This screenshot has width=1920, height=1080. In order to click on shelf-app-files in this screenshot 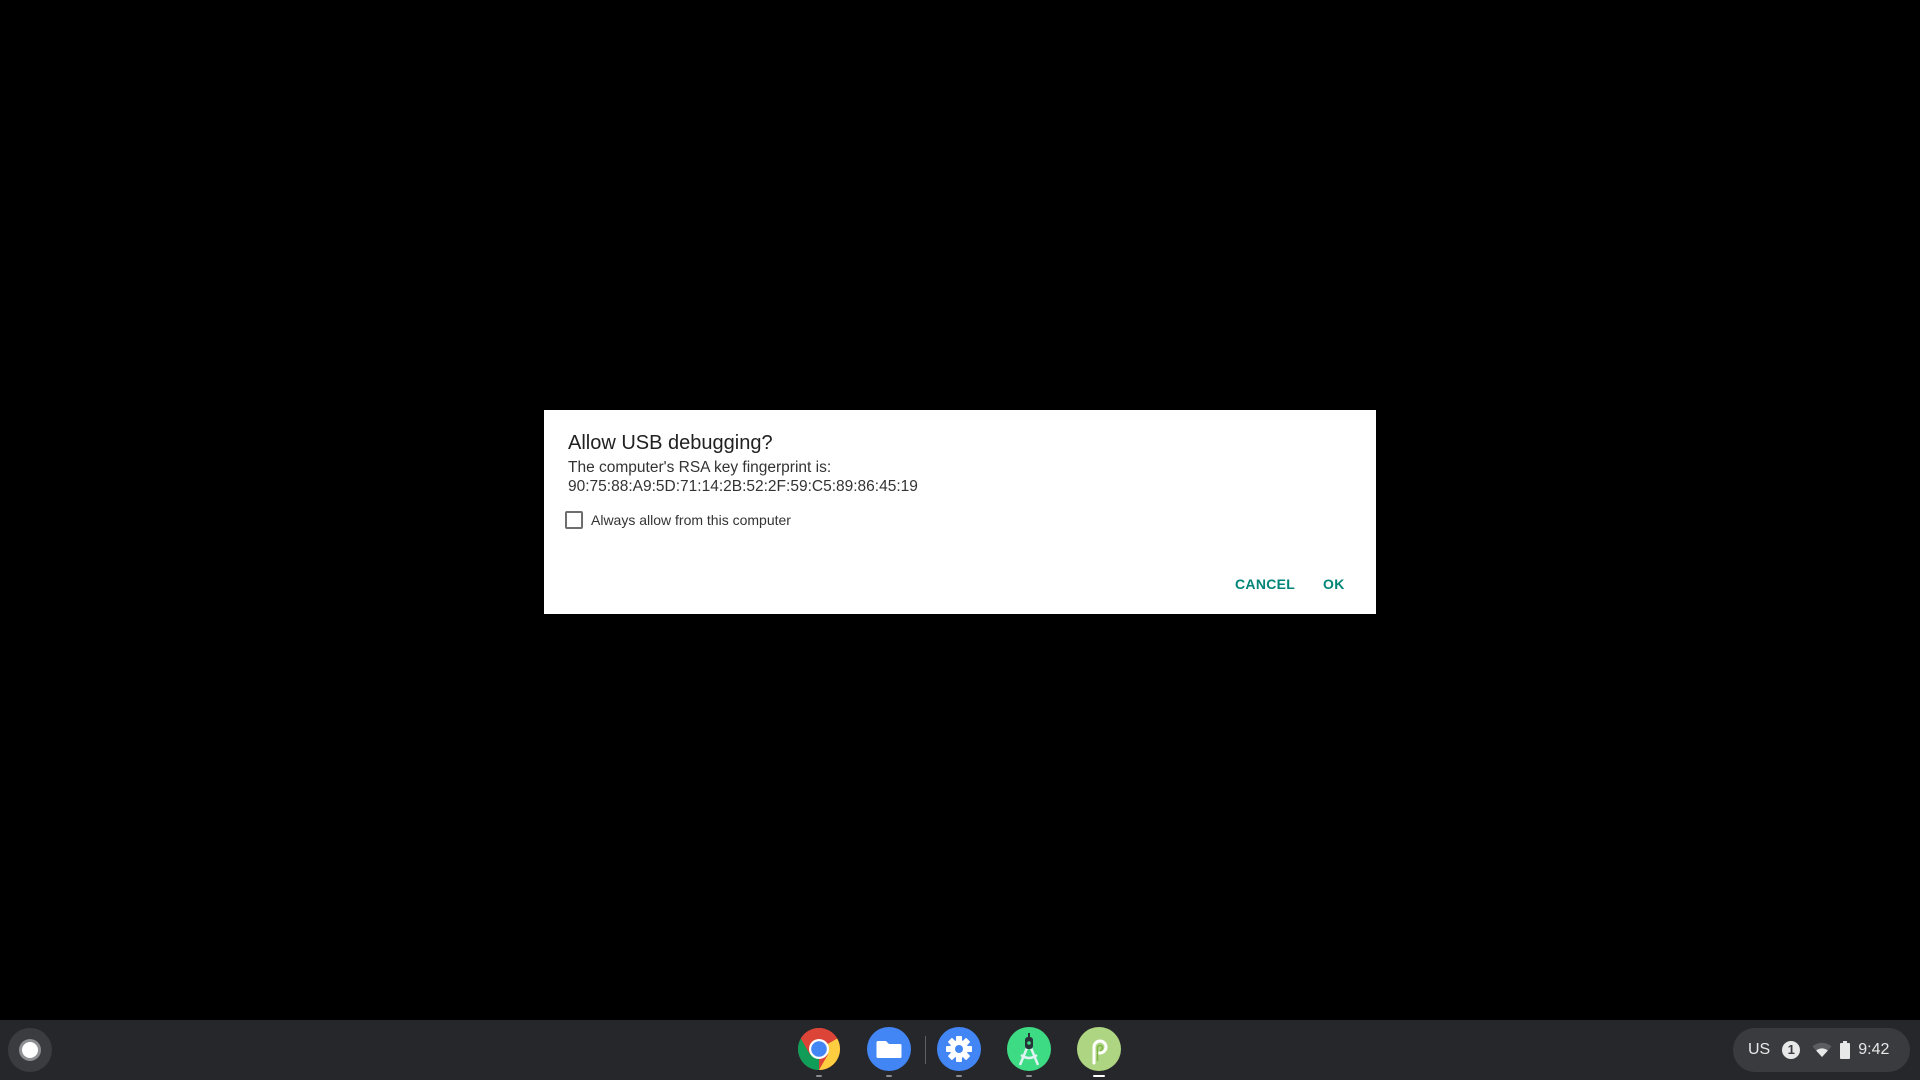, I will do `click(889, 1049)`.